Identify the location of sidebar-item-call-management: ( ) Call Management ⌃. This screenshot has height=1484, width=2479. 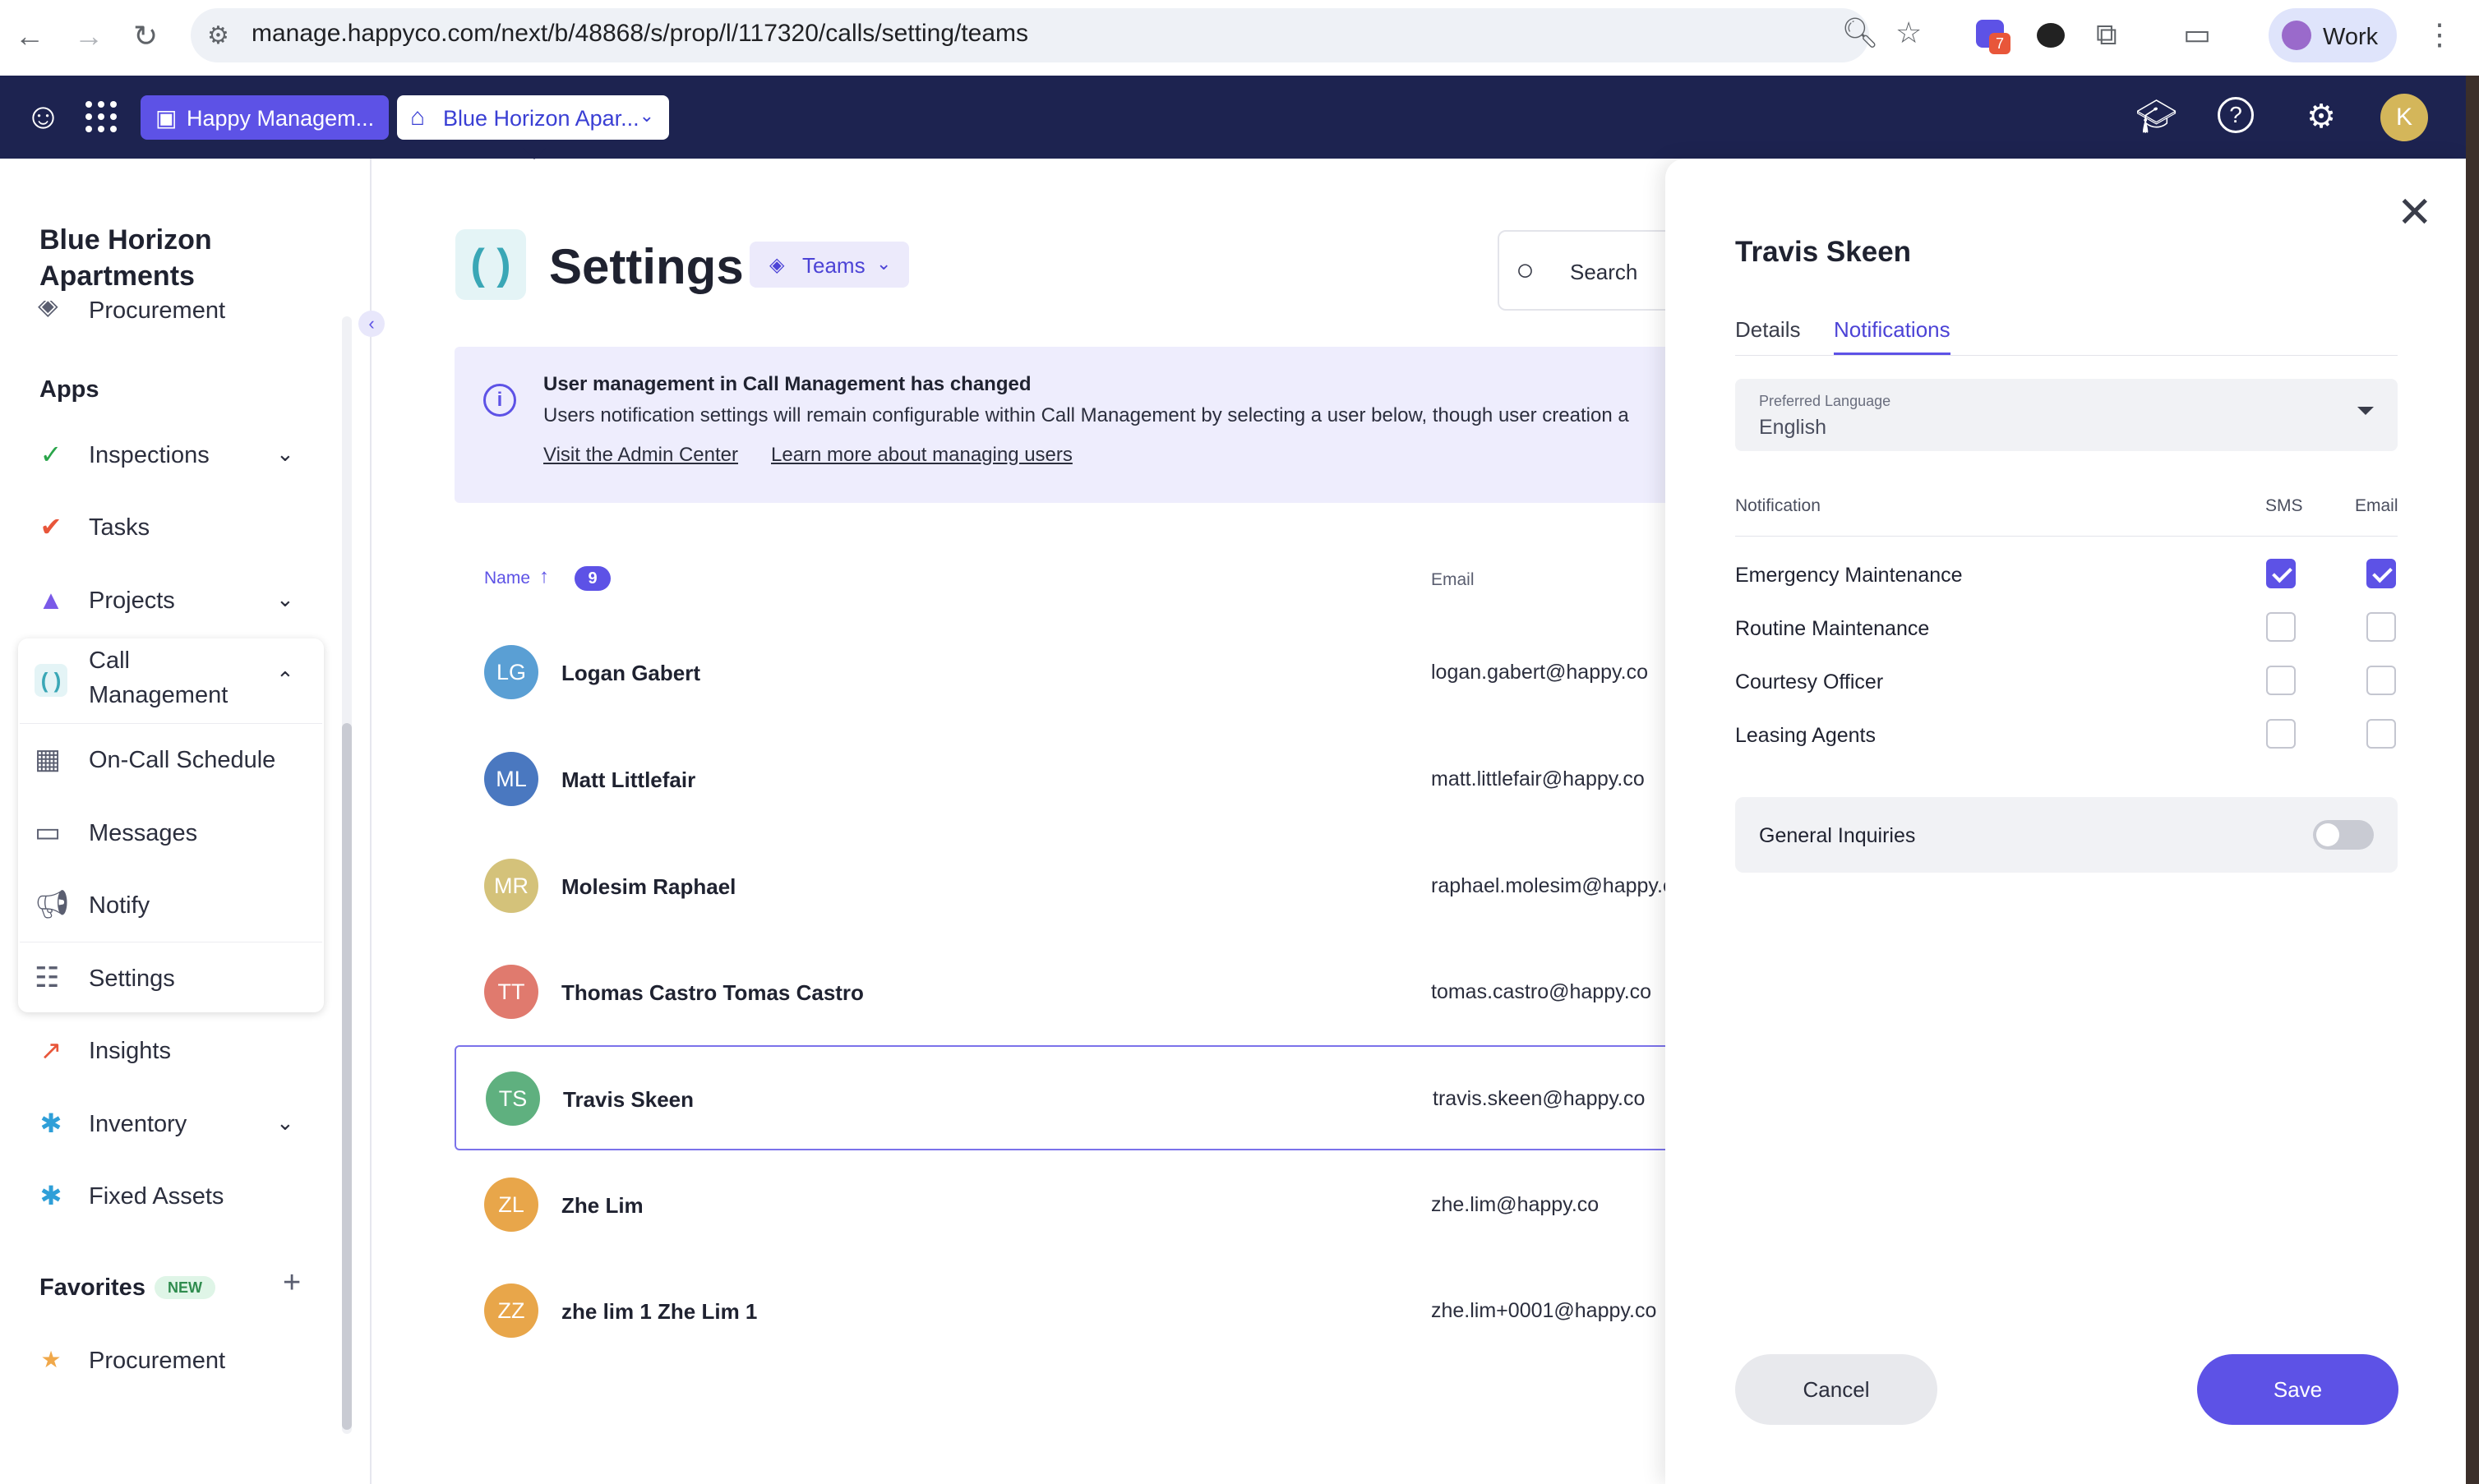
(172, 684).